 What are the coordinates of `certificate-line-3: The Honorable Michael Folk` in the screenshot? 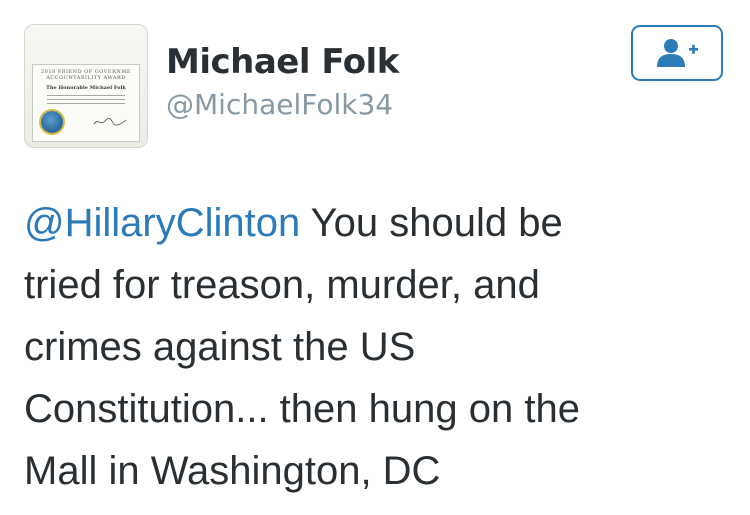 It's located at (86, 88).